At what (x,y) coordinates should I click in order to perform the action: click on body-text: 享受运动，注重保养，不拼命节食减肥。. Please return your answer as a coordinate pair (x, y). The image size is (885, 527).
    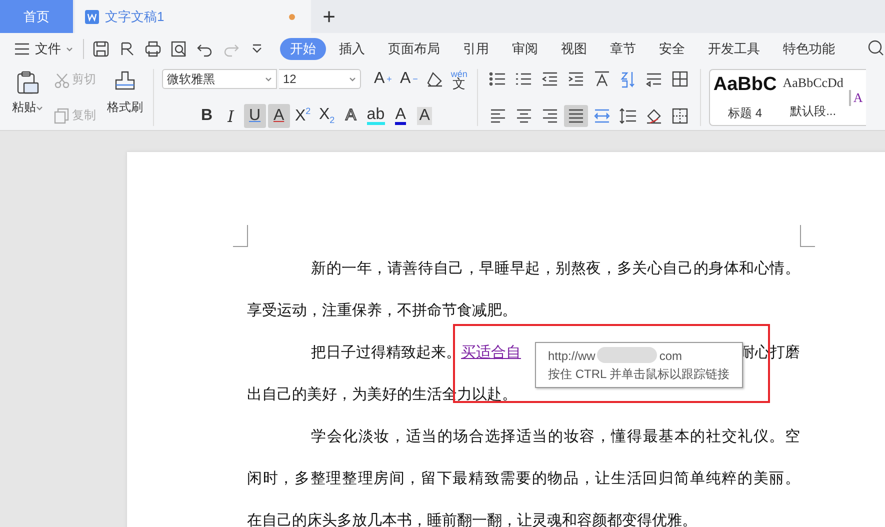
    Looking at the image, I should click on (382, 310).